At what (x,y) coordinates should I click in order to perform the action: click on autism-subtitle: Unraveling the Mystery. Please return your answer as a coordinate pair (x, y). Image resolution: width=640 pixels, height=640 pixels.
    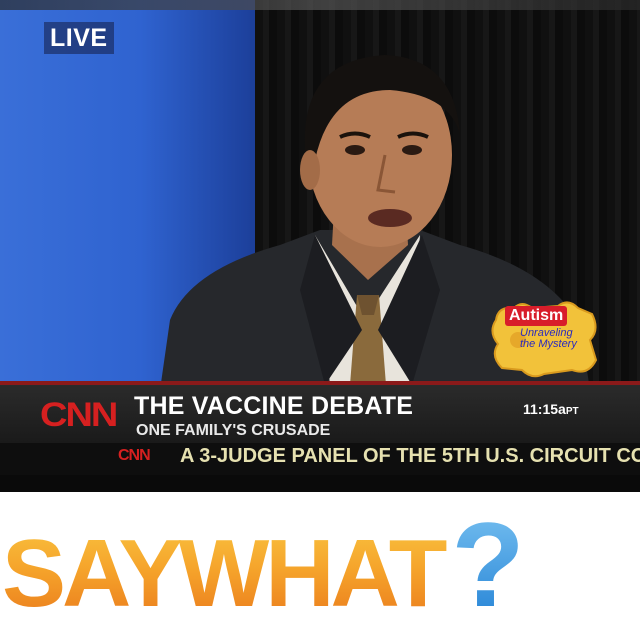
    Looking at the image, I should click on (560, 339).